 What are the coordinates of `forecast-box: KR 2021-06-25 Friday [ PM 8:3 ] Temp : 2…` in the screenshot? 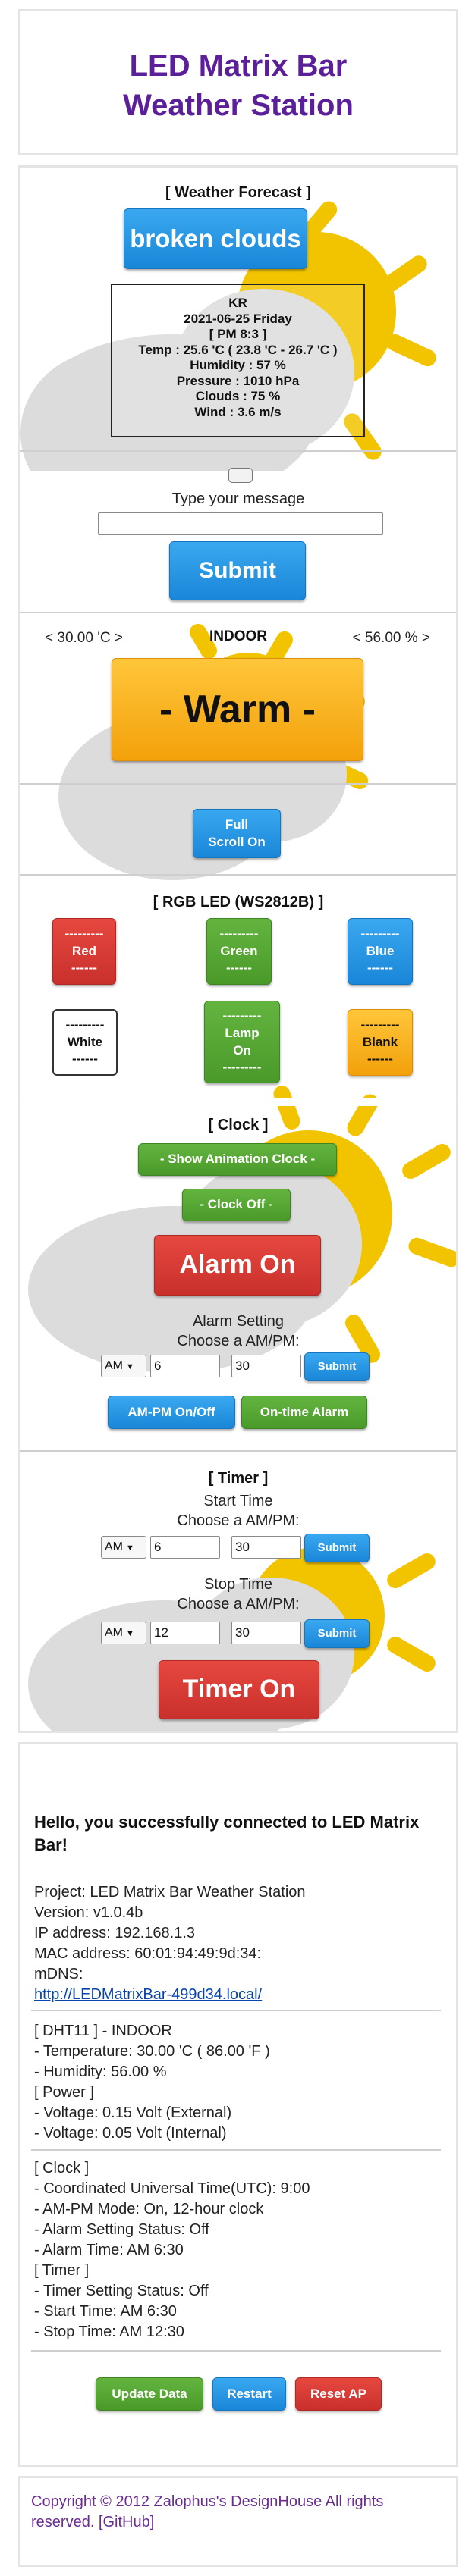 It's located at (238, 360).